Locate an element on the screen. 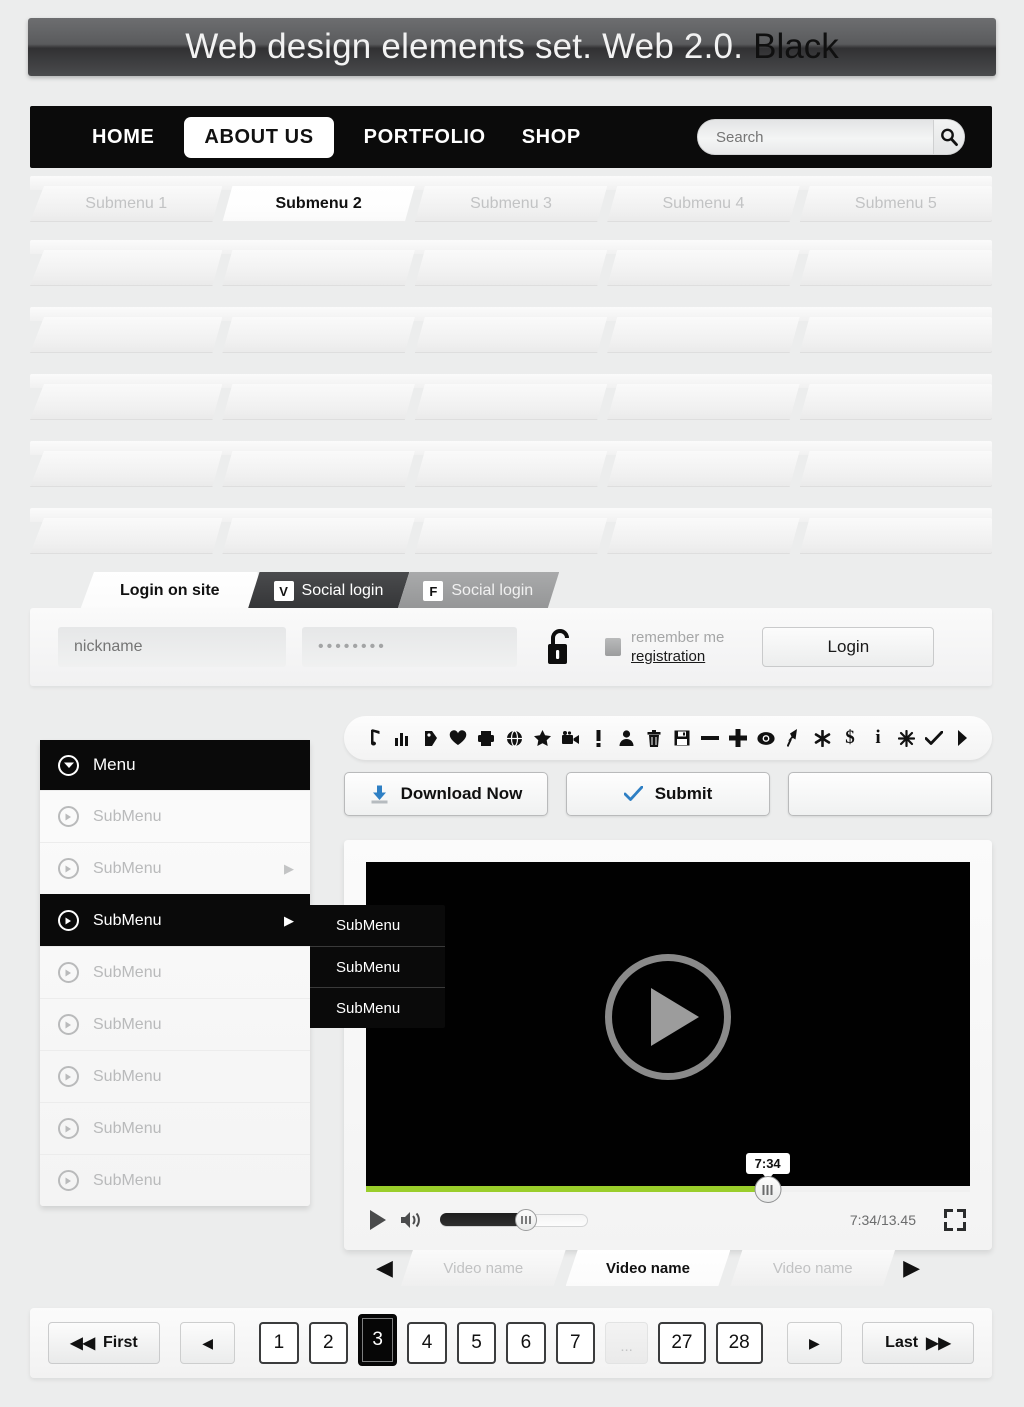 This screenshot has width=1024, height=1407. eye-icon is located at coordinates (766, 738).